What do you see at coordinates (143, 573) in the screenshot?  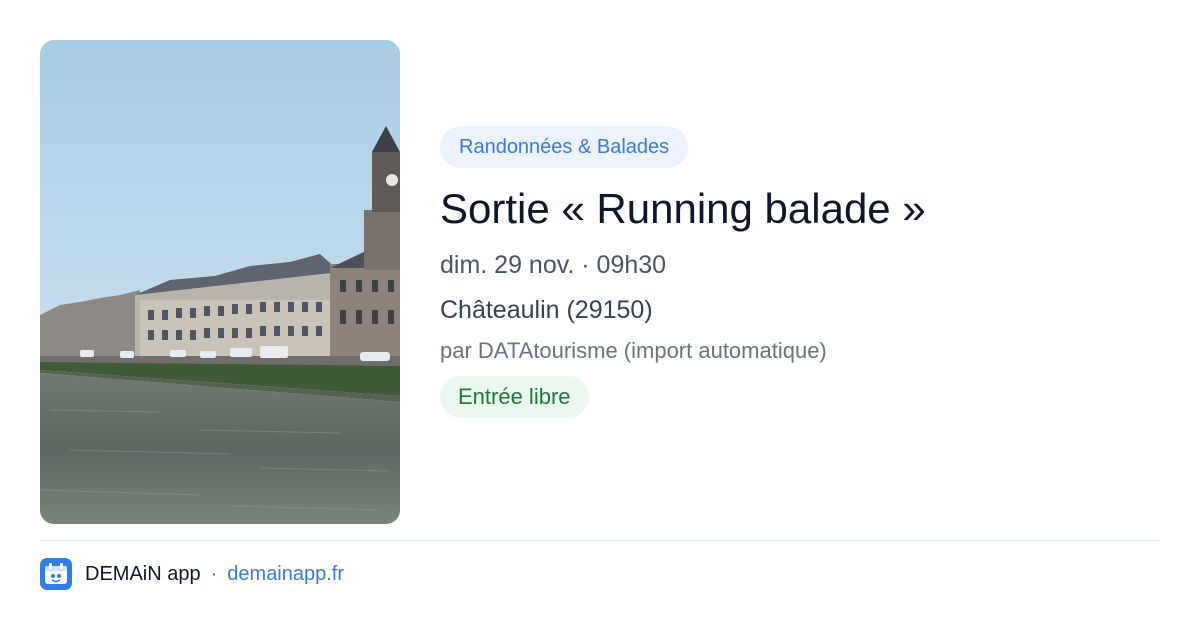 I see `app-name: DEMAiN app` at bounding box center [143, 573].